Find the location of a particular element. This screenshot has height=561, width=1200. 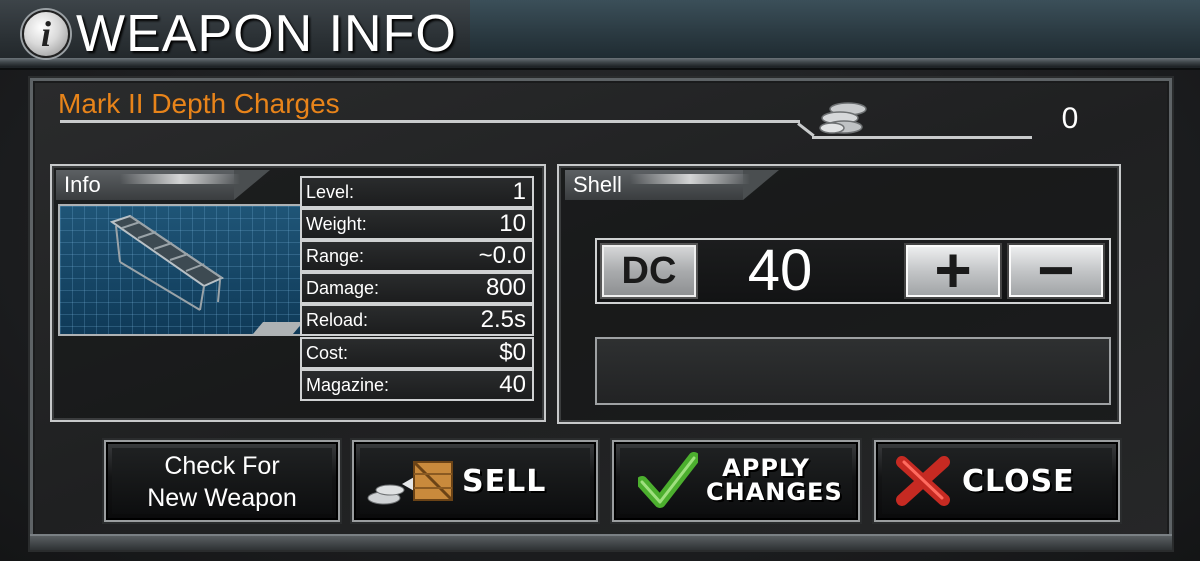

info-tab-label: Info is located at coordinates (82, 184).